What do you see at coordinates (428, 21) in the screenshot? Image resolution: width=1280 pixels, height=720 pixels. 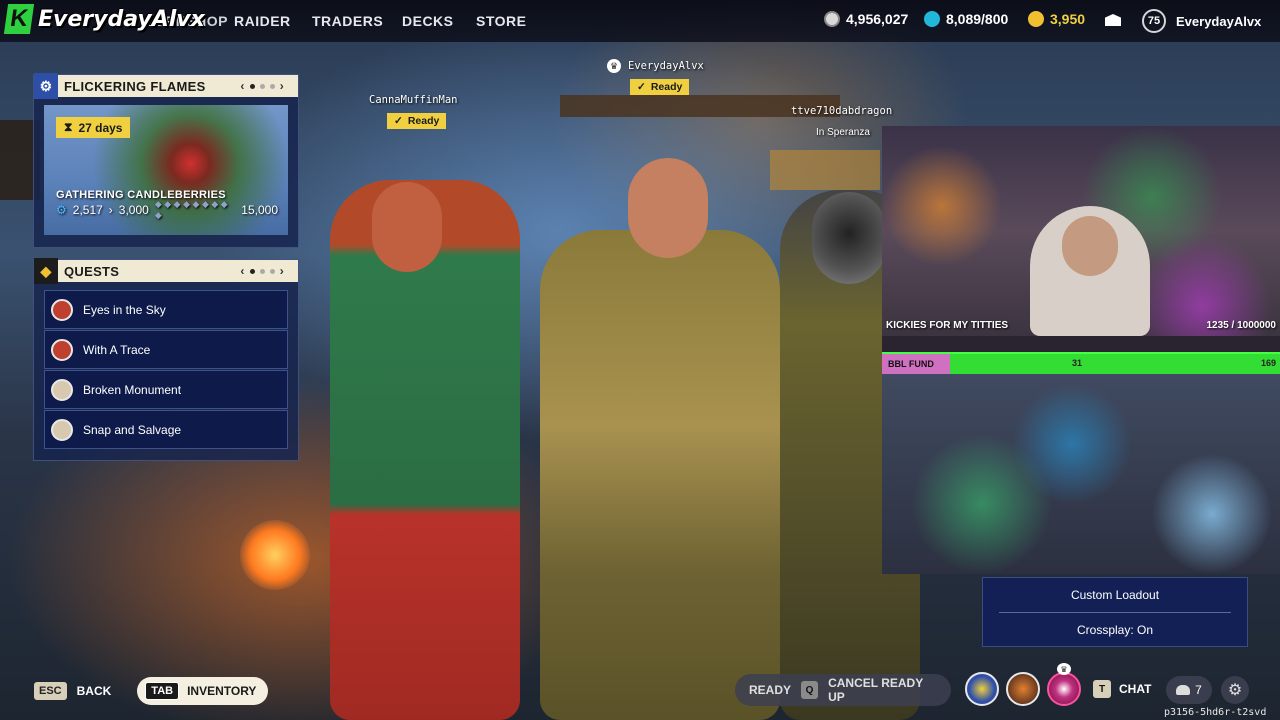 I see `nav-decks: DECKS` at bounding box center [428, 21].